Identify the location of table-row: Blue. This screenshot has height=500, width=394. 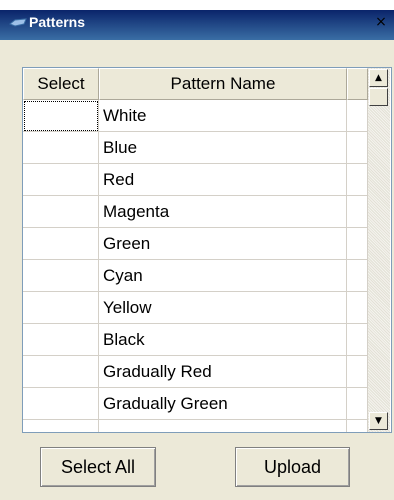
(195, 148).